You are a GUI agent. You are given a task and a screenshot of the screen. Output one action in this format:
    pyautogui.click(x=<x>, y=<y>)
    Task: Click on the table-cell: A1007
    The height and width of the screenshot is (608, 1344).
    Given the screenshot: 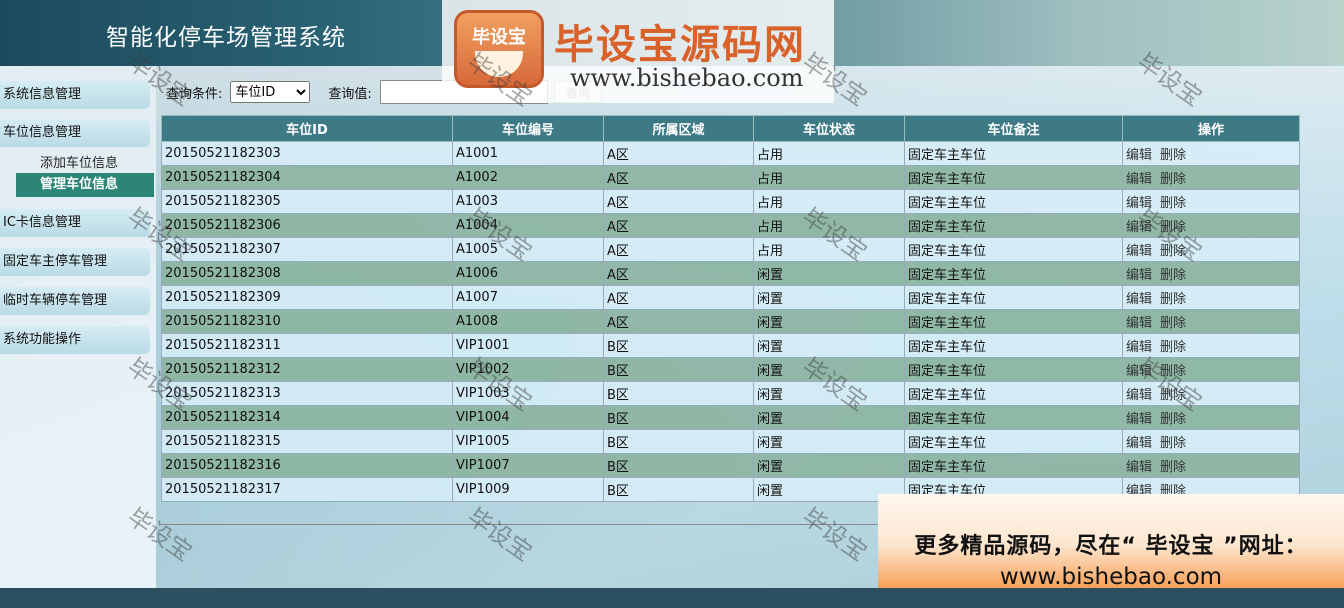 What is the action you would take?
    pyautogui.click(x=528, y=297)
    